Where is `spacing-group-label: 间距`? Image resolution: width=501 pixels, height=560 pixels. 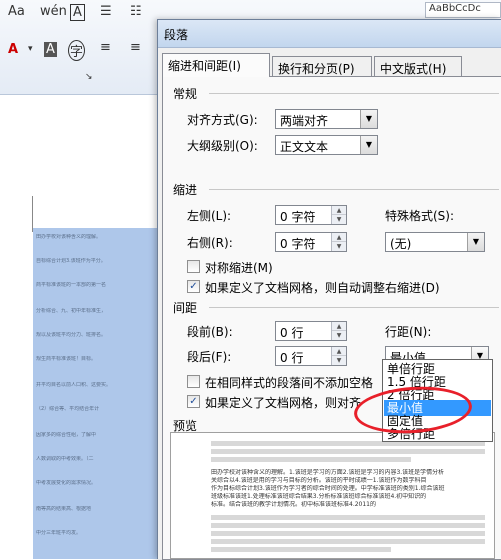 spacing-group-label: 间距 is located at coordinates (185, 308).